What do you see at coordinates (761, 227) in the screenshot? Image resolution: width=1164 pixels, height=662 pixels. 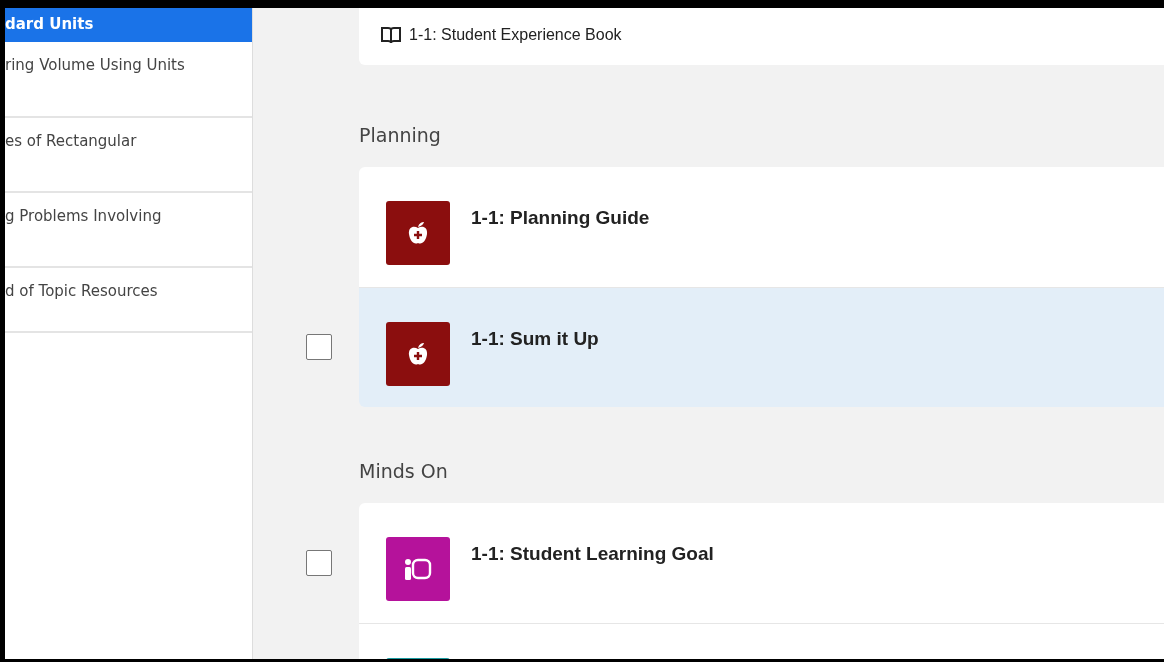 I see `resource-row: 1-1: Planning Guide` at bounding box center [761, 227].